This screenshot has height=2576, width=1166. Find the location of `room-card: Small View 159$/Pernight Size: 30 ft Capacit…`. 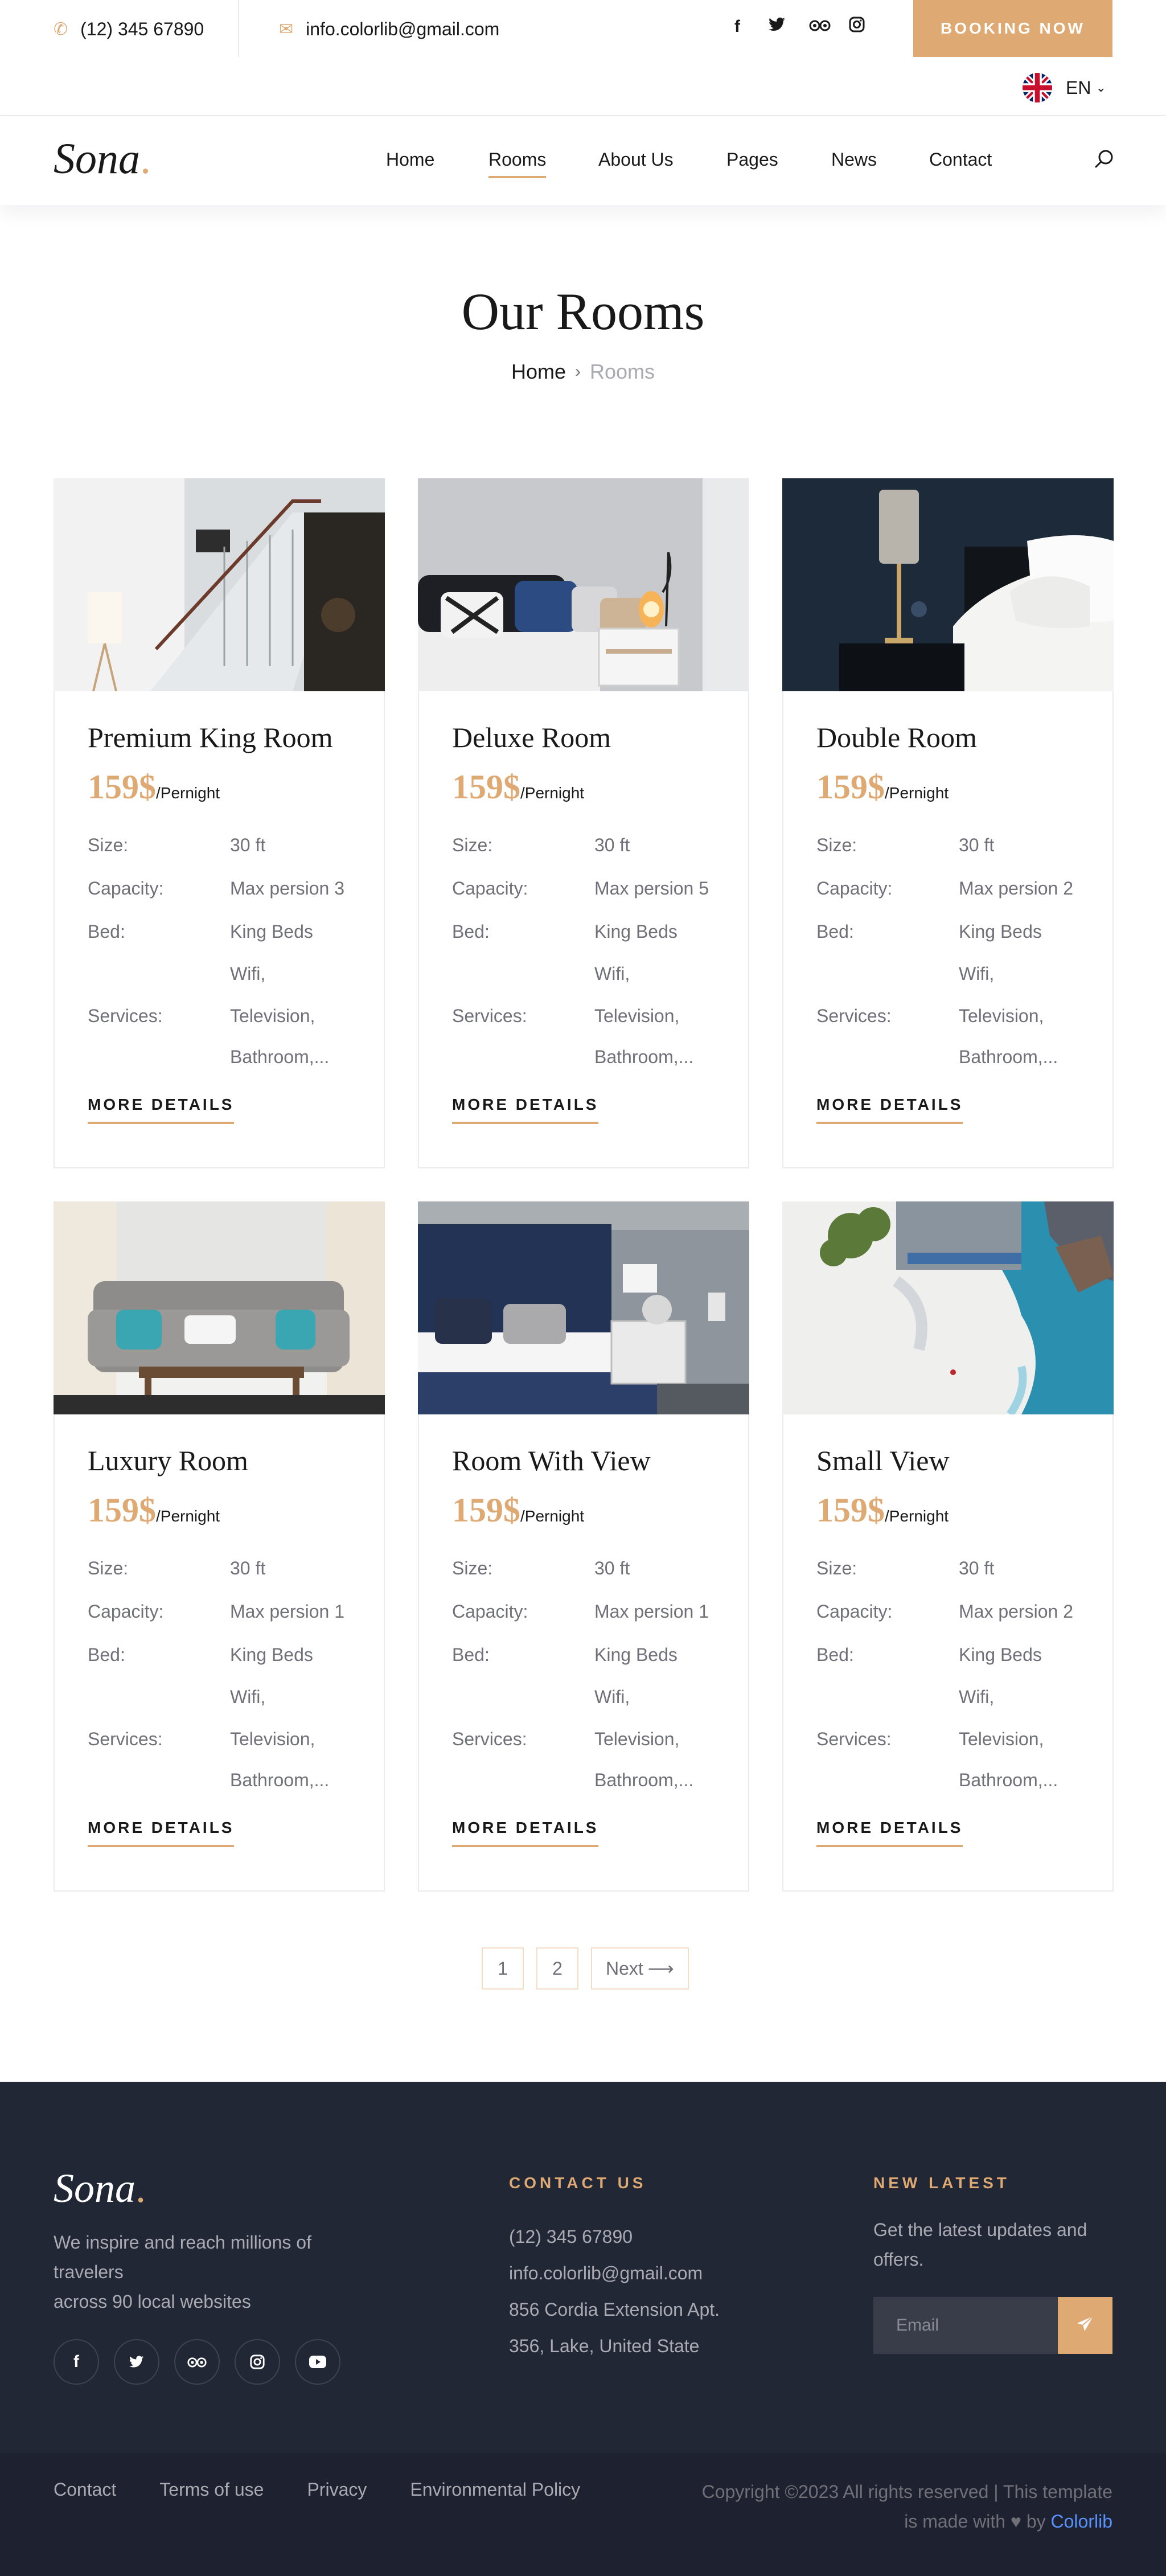

room-card: Small View 159$/Pernight Size: 30 ft Capacit… is located at coordinates (948, 1546).